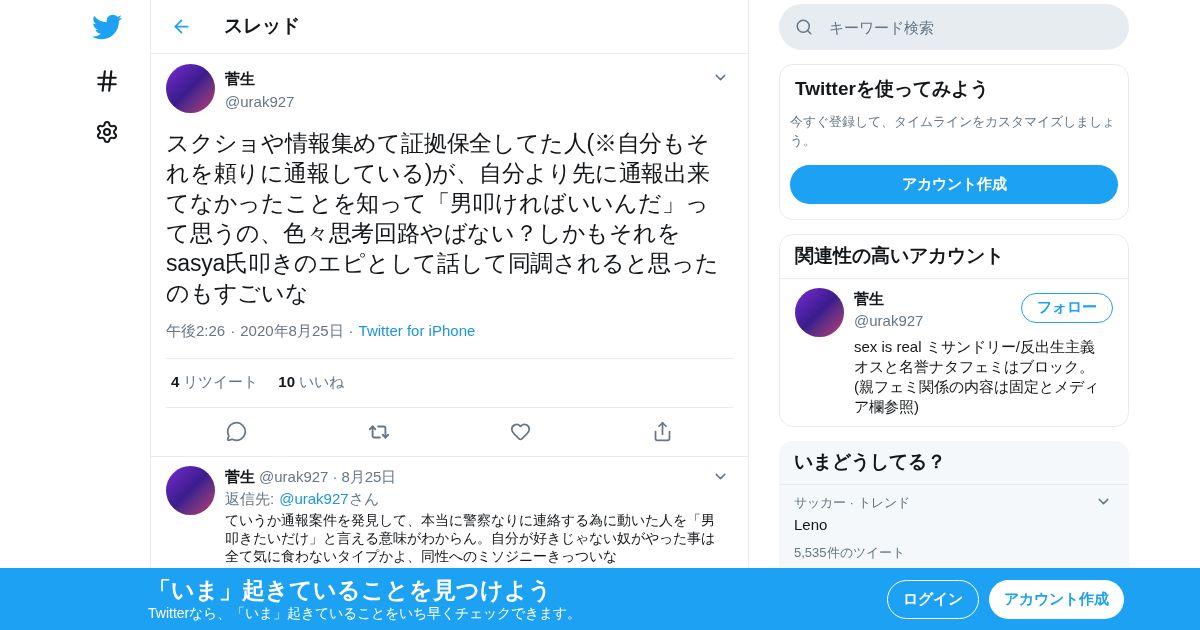 This screenshot has height=630, width=1200. Describe the element at coordinates (365, 613) in the screenshot. I see `banner-text: Twitterなら、「いま」起きていることをいち早くチェックできます。` at that location.